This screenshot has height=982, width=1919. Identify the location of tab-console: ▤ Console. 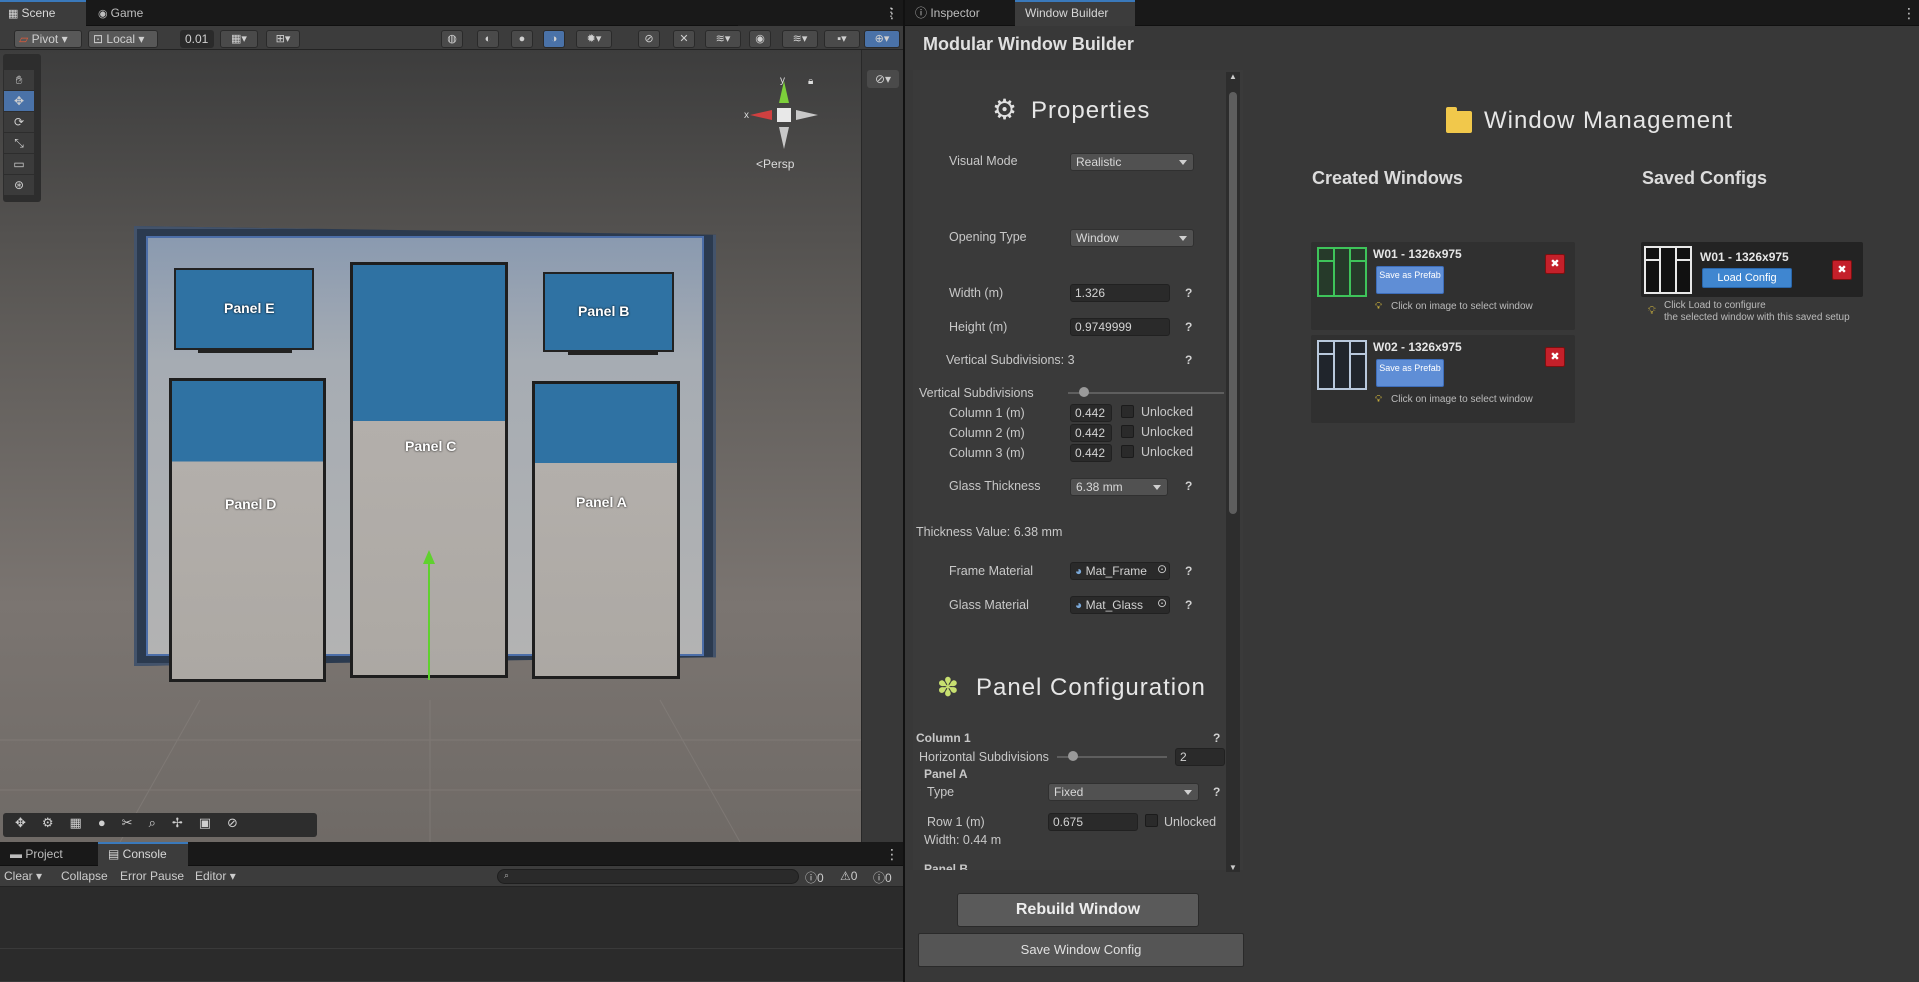
(143, 854).